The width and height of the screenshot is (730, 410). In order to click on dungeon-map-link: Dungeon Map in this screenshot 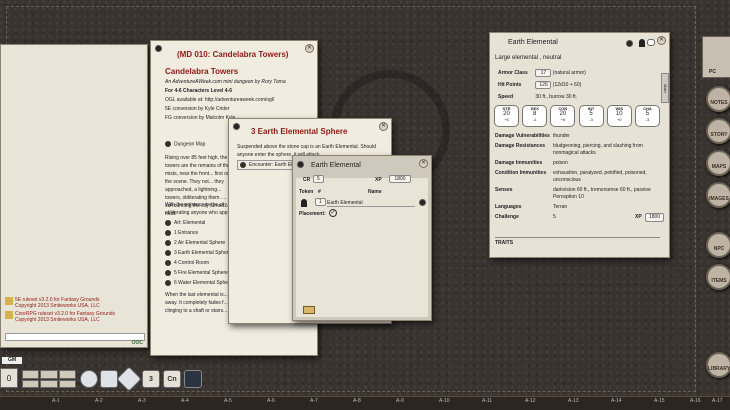, I will do `click(185, 144)`.